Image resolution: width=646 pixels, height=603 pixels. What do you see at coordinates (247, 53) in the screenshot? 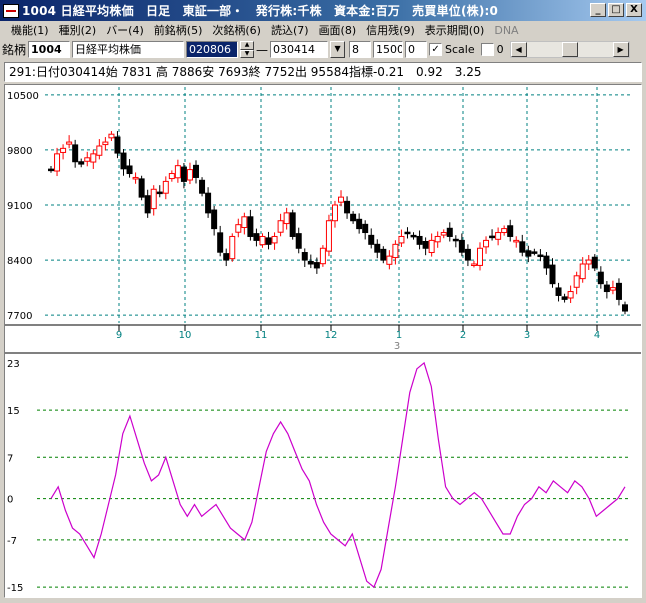
I see `spin-down-icon: ▼` at bounding box center [247, 53].